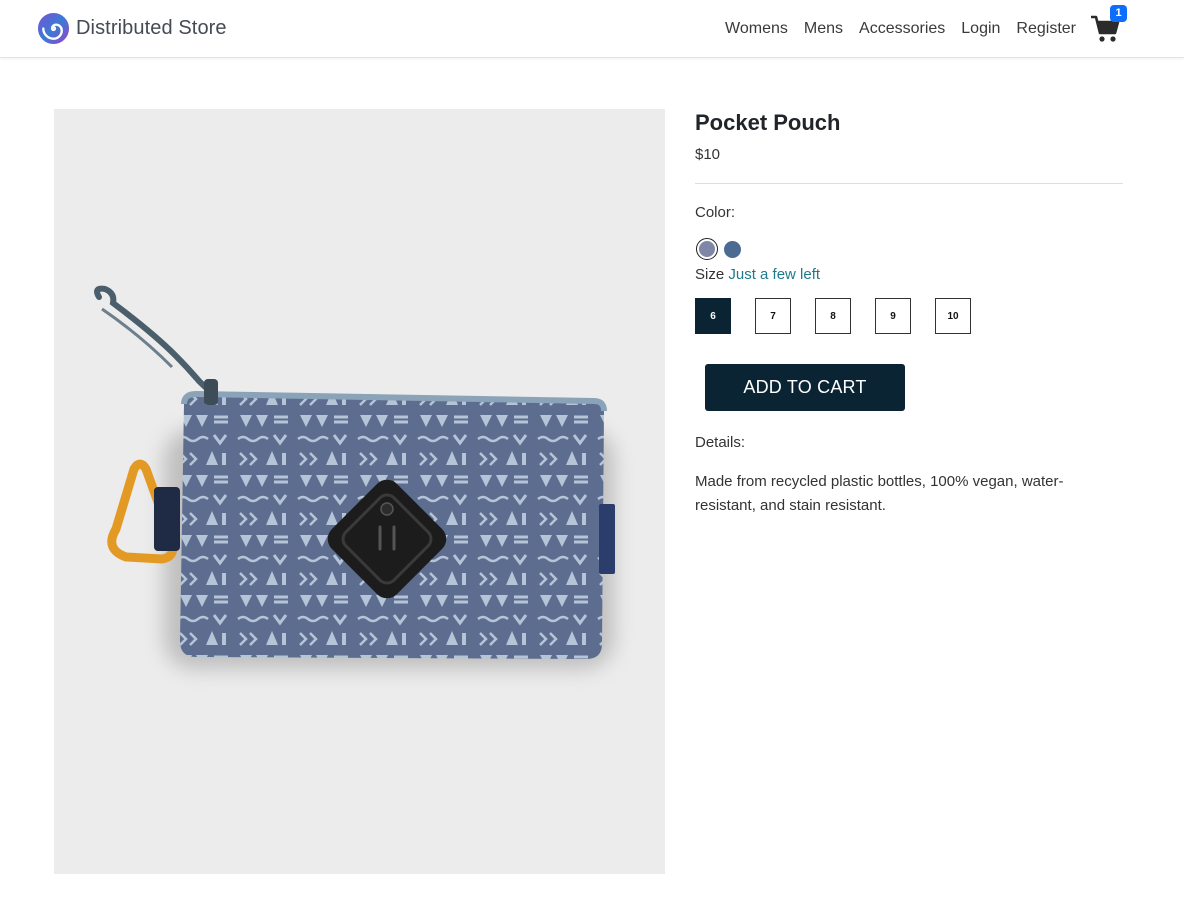  What do you see at coordinates (774, 274) in the screenshot?
I see `stock-note: Just a few left` at bounding box center [774, 274].